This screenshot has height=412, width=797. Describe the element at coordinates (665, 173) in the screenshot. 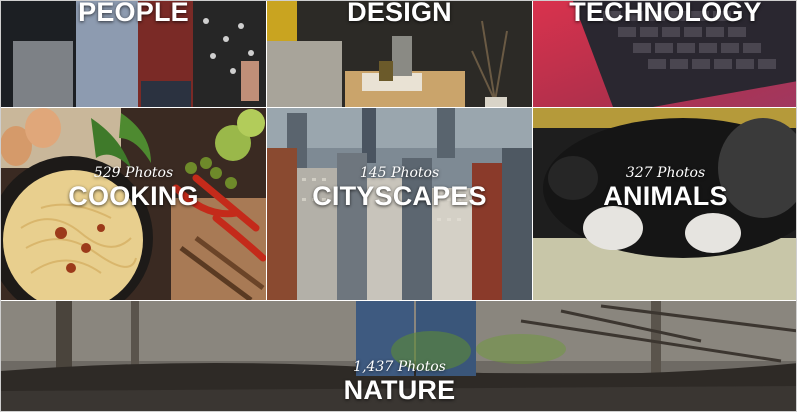

I see `photo-count: 327 Photos` at that location.